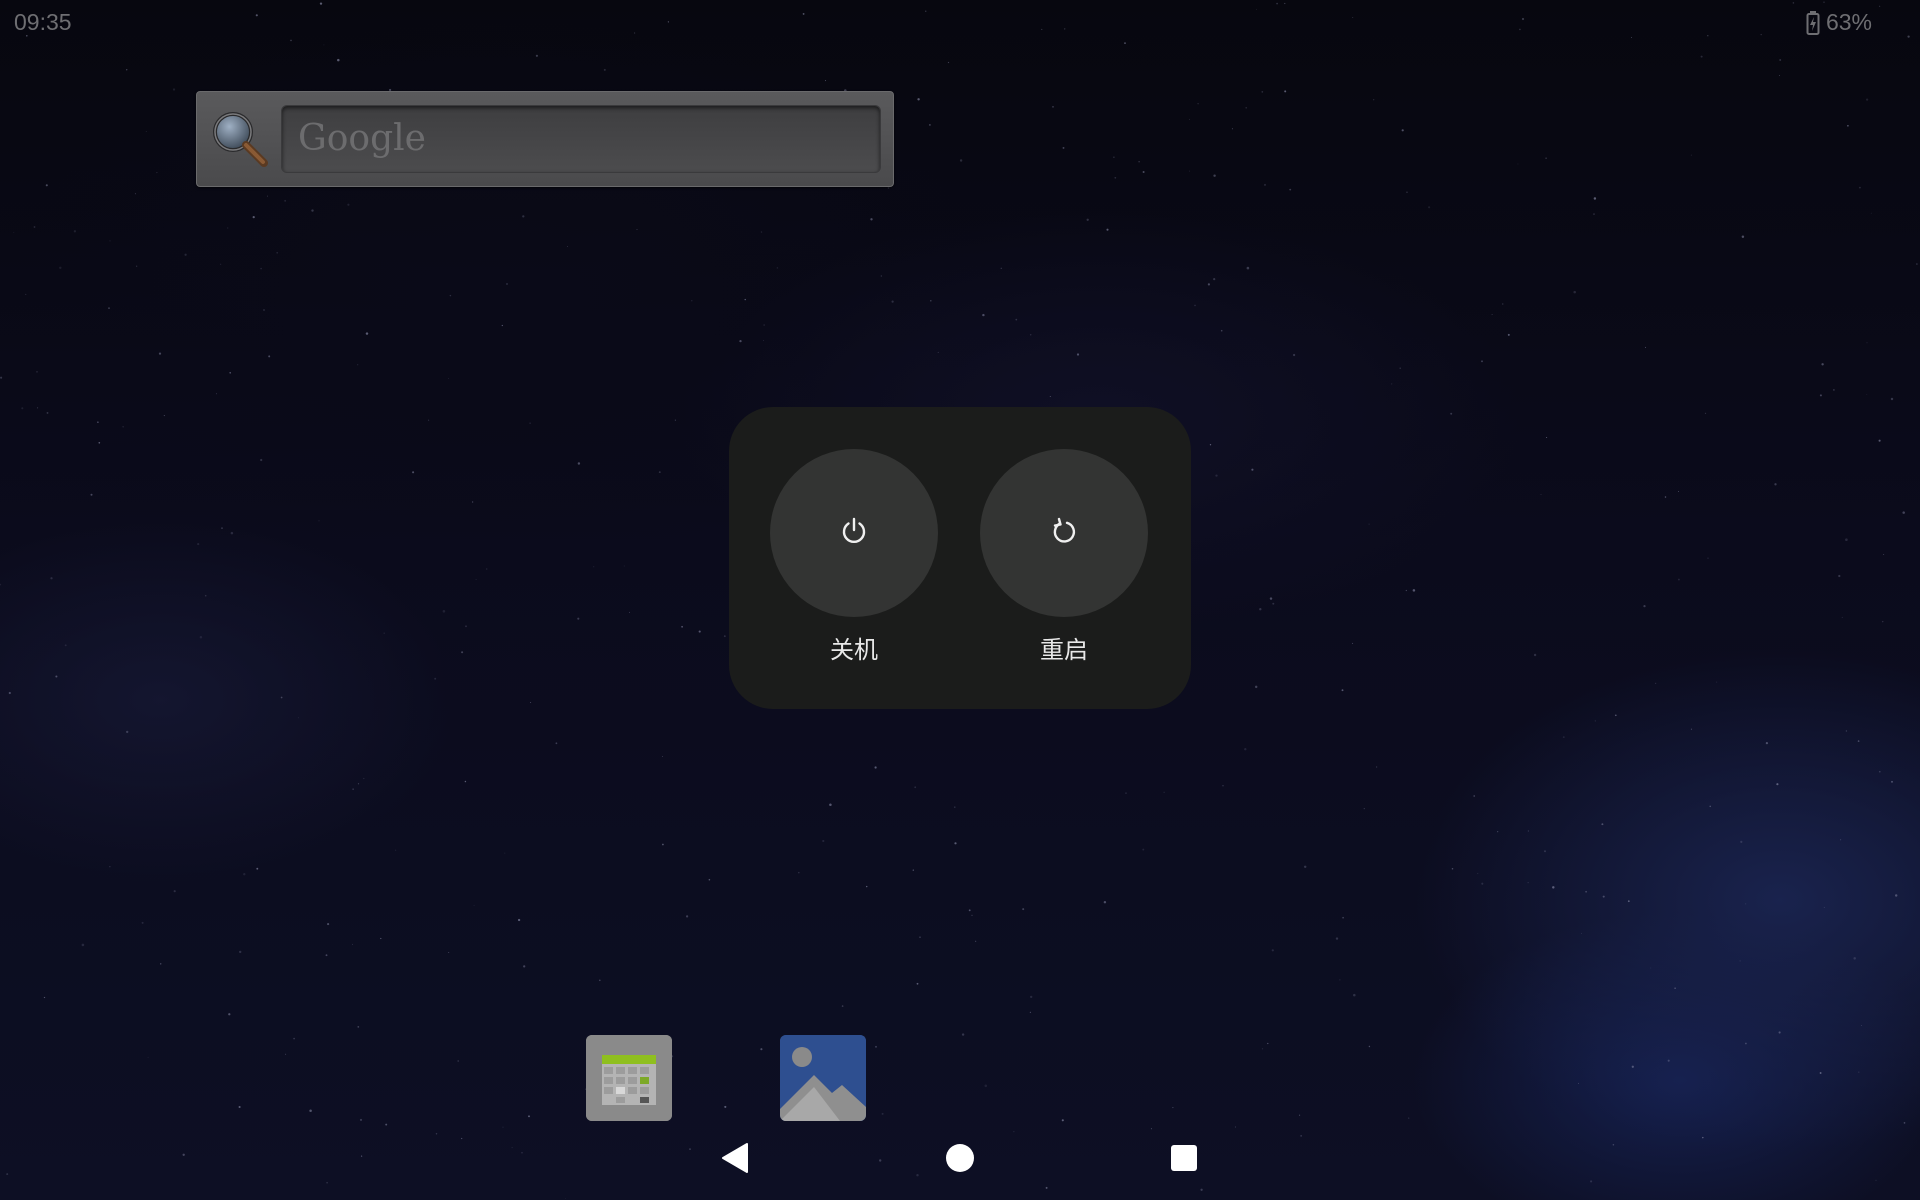 This screenshot has height=1200, width=1920. I want to click on restart-option: 重启, so click(1064, 557).